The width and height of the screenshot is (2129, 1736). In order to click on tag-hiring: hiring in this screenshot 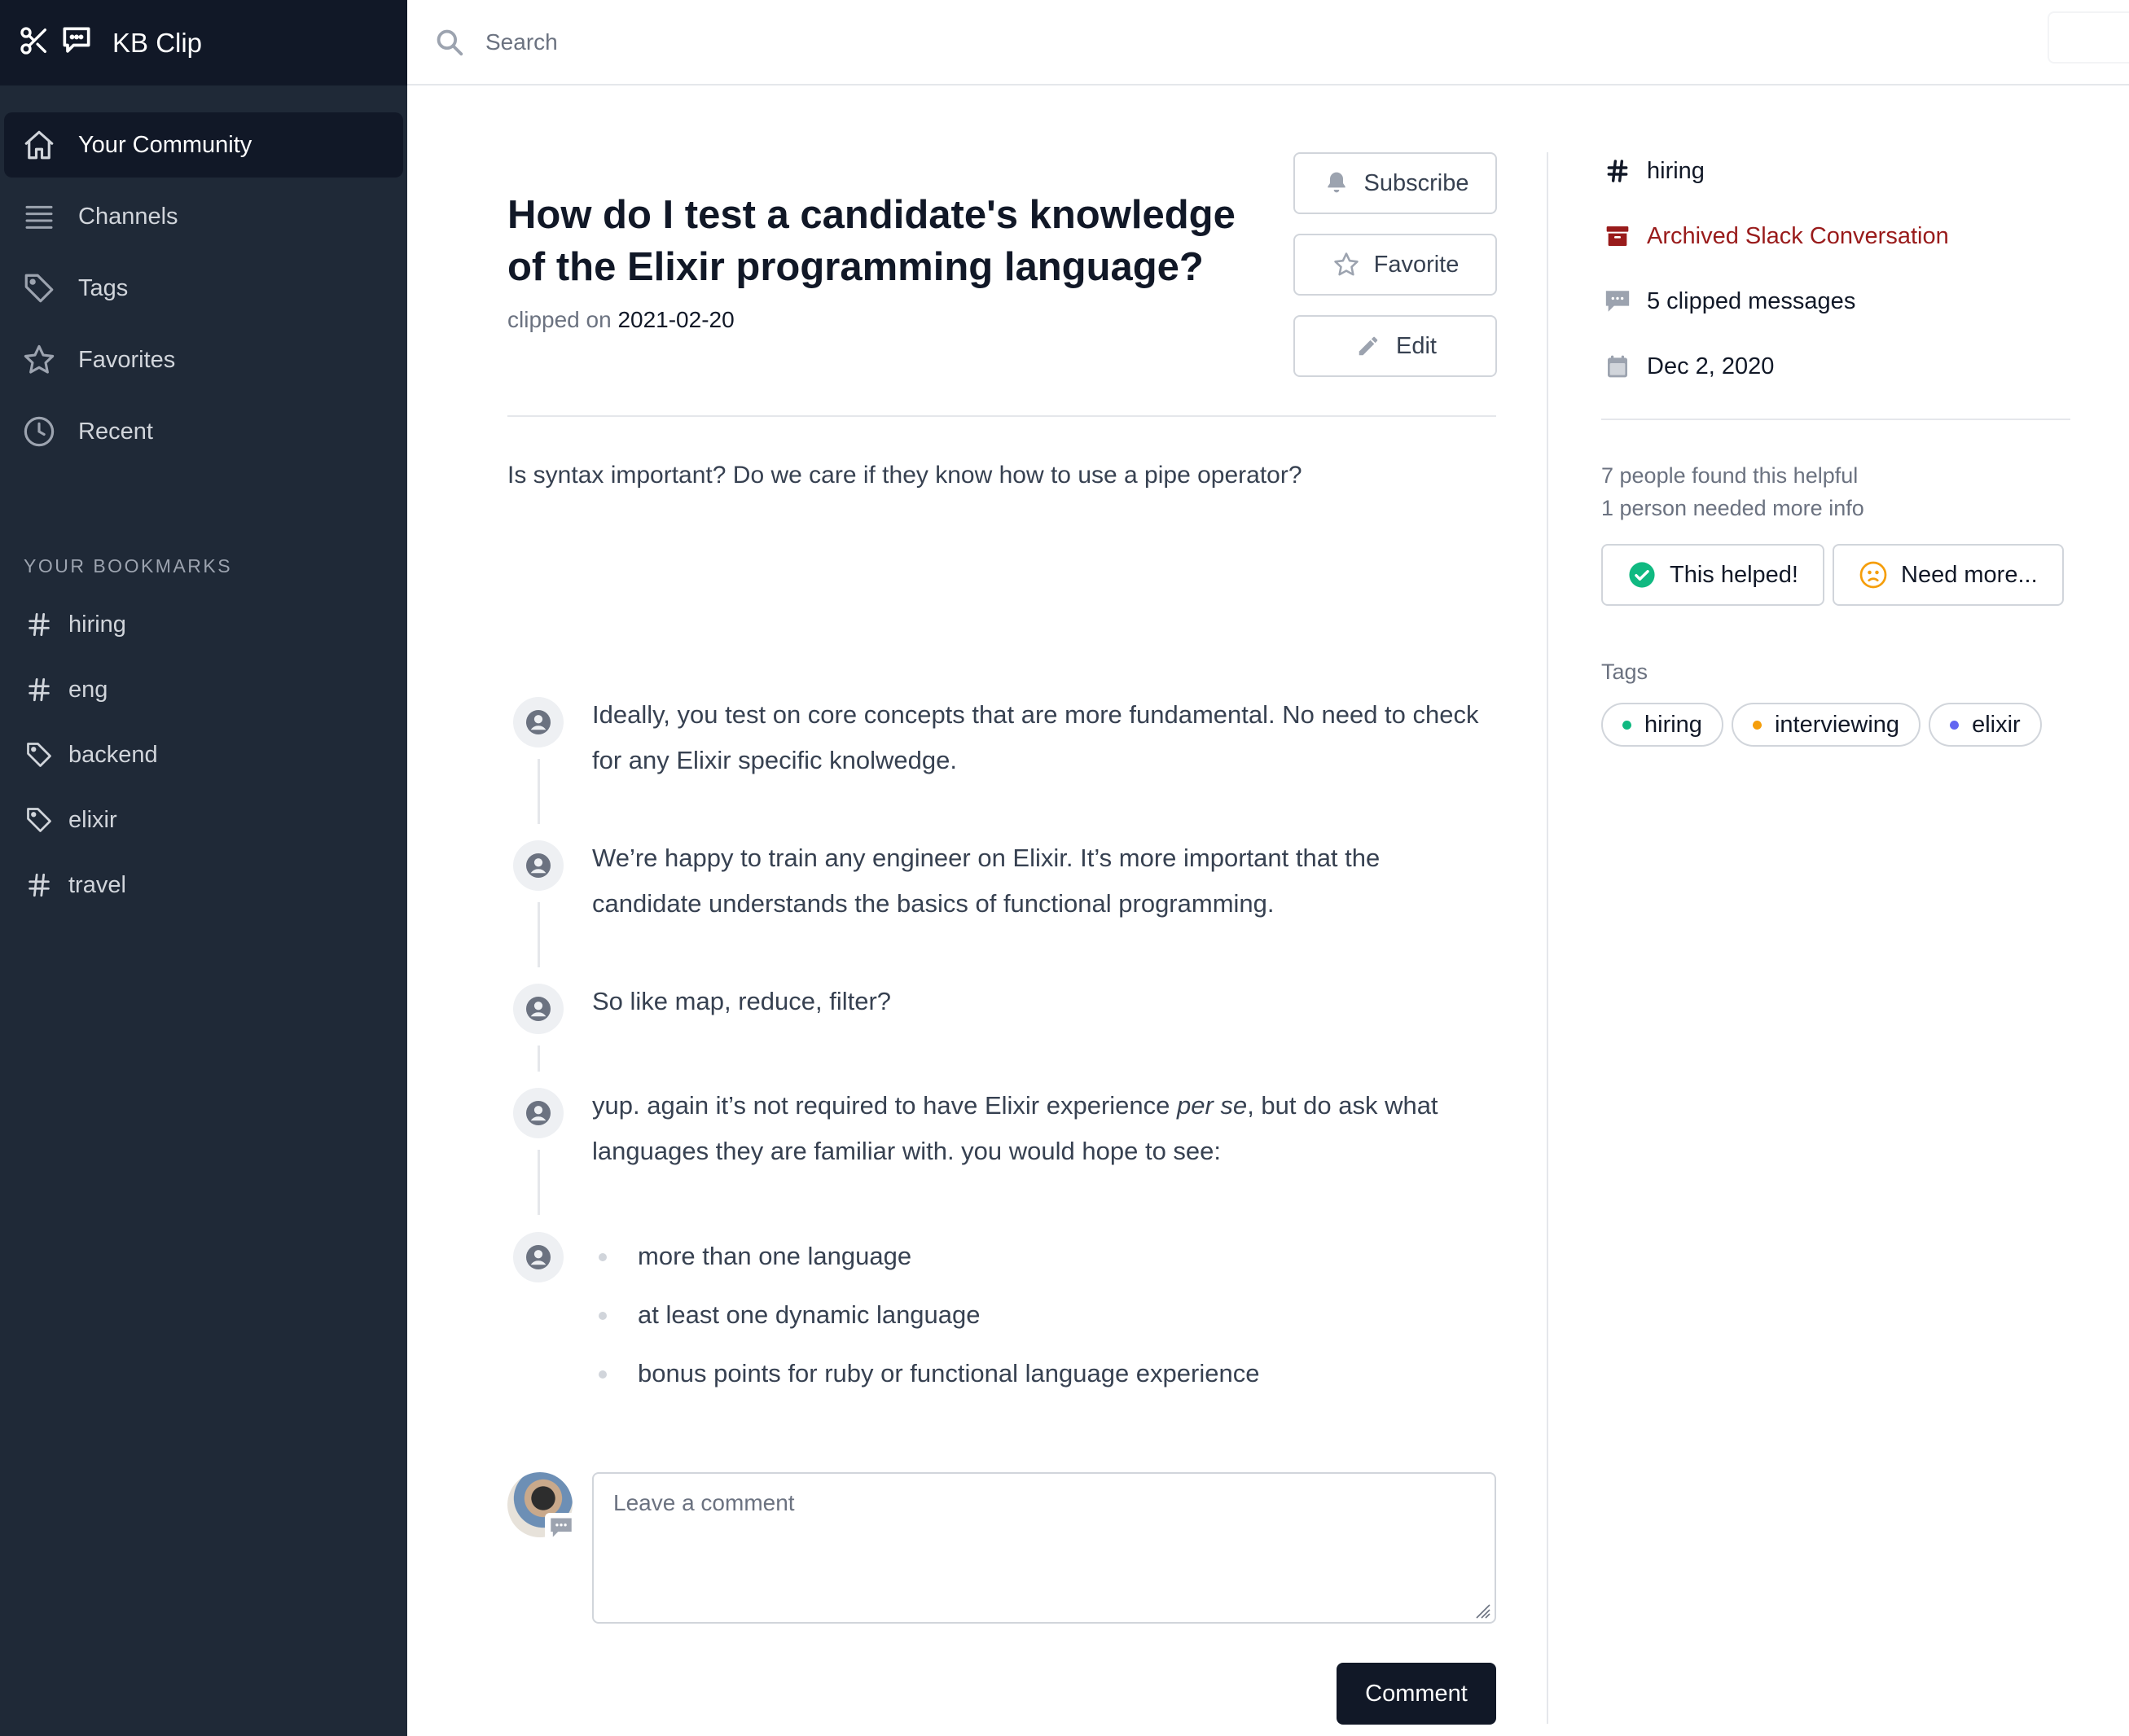, I will do `click(1662, 725)`.